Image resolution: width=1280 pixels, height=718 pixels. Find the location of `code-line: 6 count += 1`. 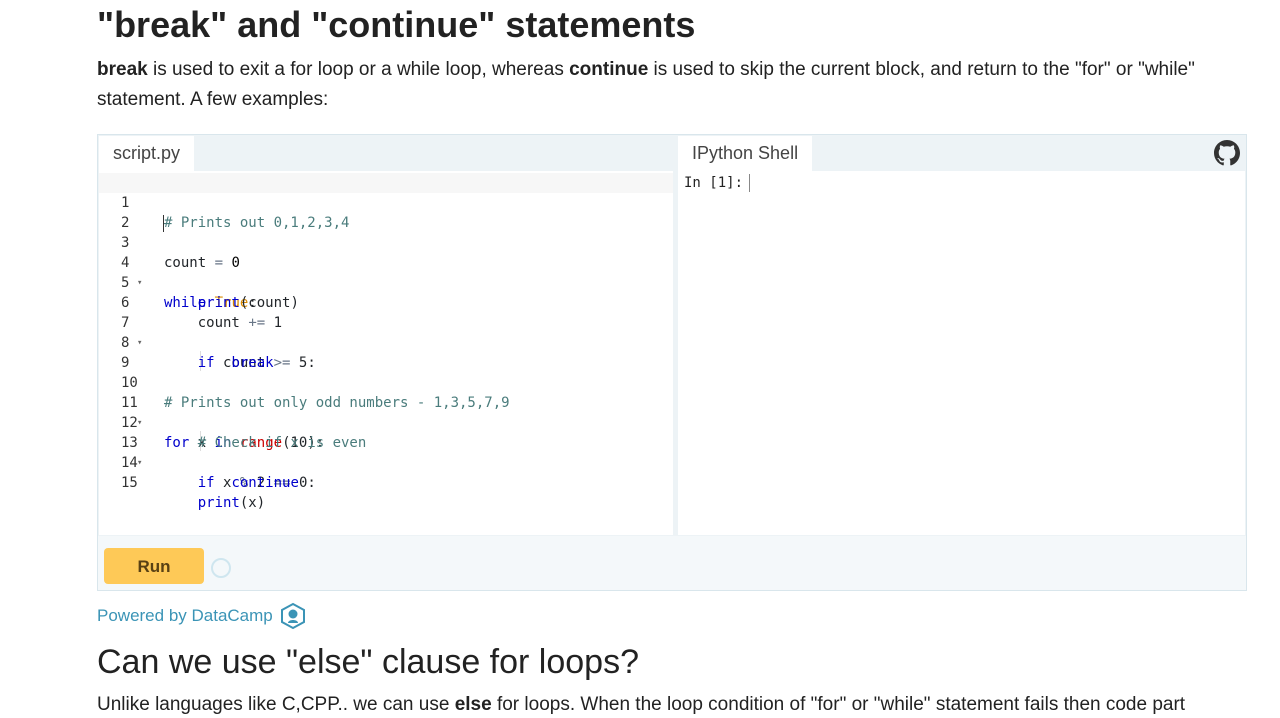

code-line: 6 count += 1 is located at coordinates (190, 302).